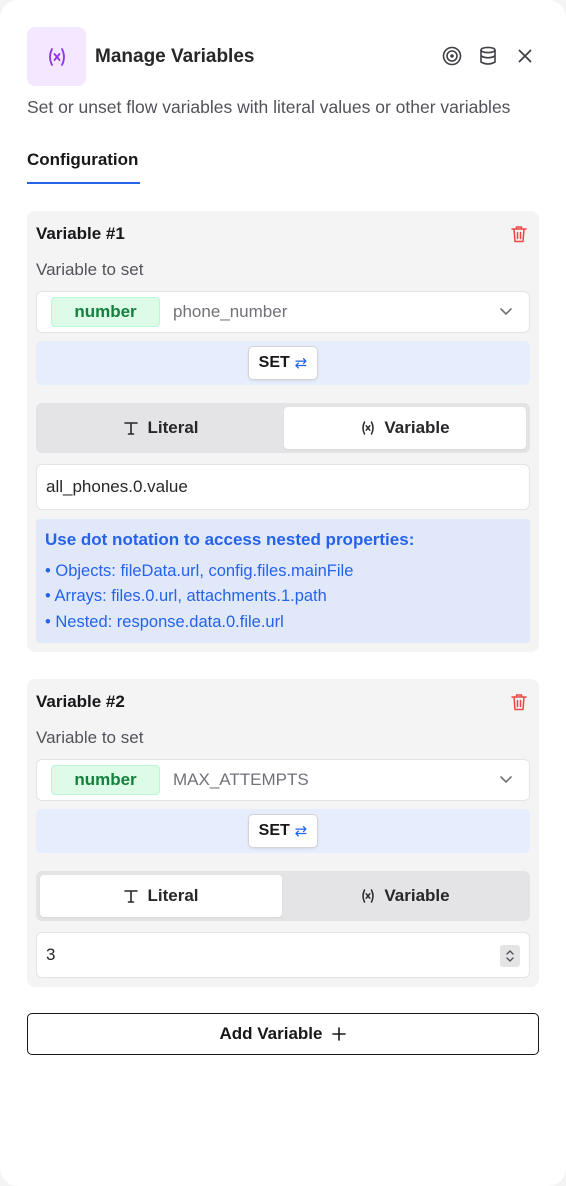 The image size is (566, 1186). What do you see at coordinates (51, 954) in the screenshot?
I see `input-value: 3` at bounding box center [51, 954].